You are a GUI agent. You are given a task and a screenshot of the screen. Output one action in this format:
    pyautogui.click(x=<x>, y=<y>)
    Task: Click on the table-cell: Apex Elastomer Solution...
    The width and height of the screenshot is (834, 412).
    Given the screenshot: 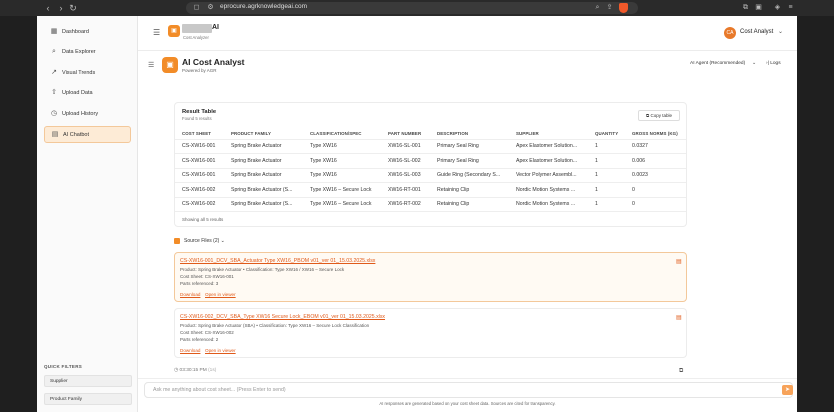 What is the action you would take?
    pyautogui.click(x=547, y=146)
    